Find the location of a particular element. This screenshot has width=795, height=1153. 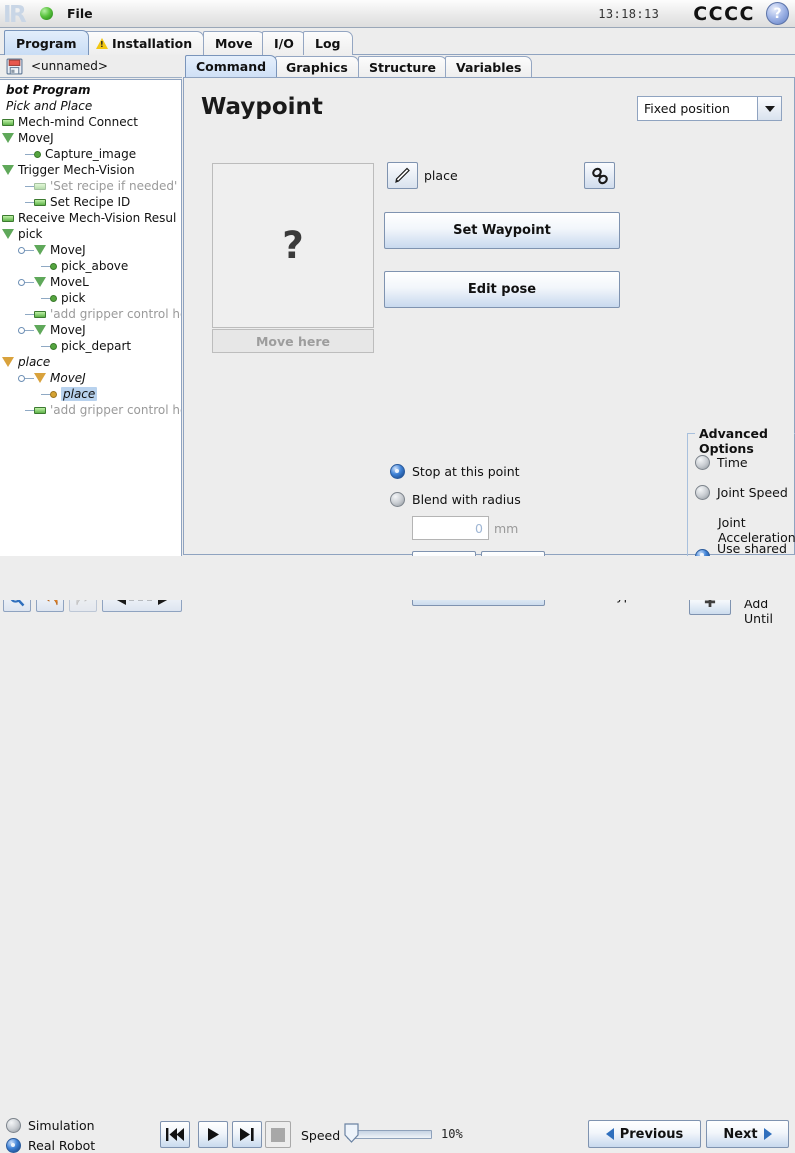

simulation-label: Simulation is located at coordinates (61, 1125).